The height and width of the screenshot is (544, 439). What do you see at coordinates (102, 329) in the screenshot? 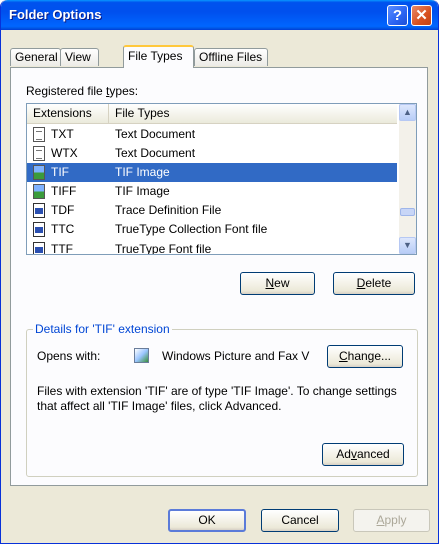
I see `details-group-title: Details for 'TIF' extension` at bounding box center [102, 329].